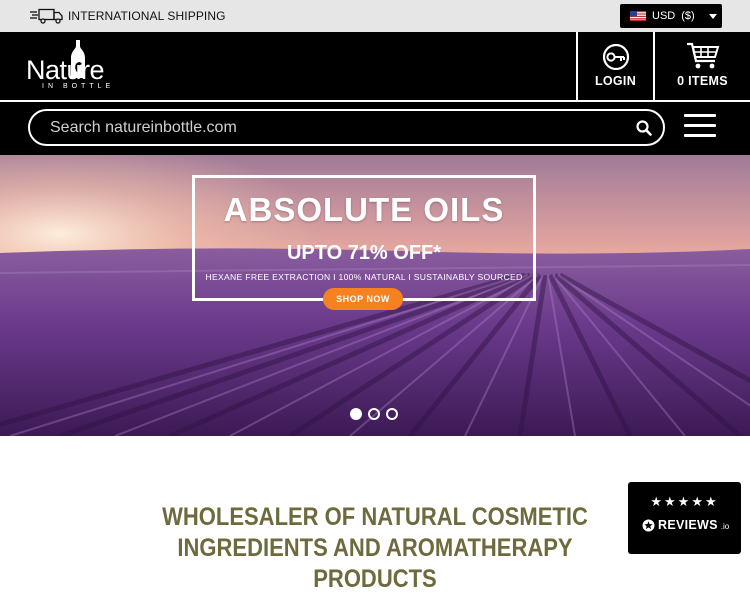  Describe the element at coordinates (725, 526) in the screenshot. I see `reviews-brand-suffix: .io` at that location.